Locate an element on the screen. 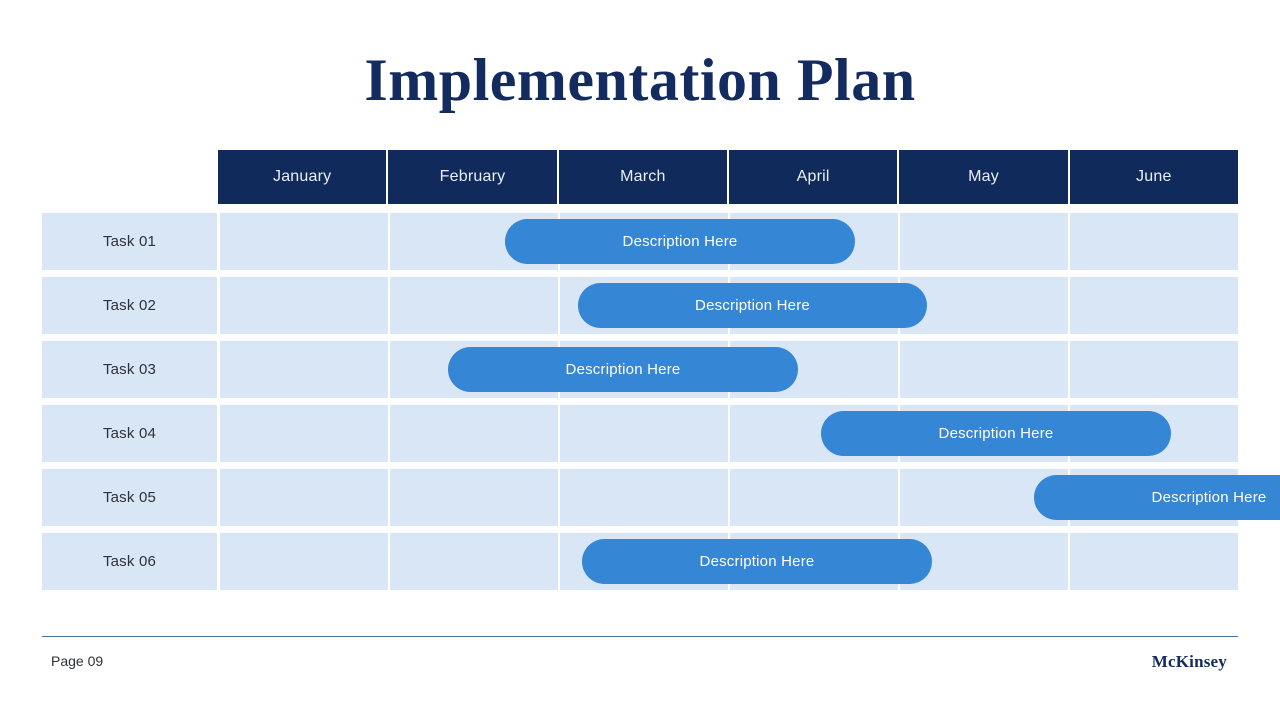 This screenshot has width=1280, height=720. month-label: February is located at coordinates (472, 176).